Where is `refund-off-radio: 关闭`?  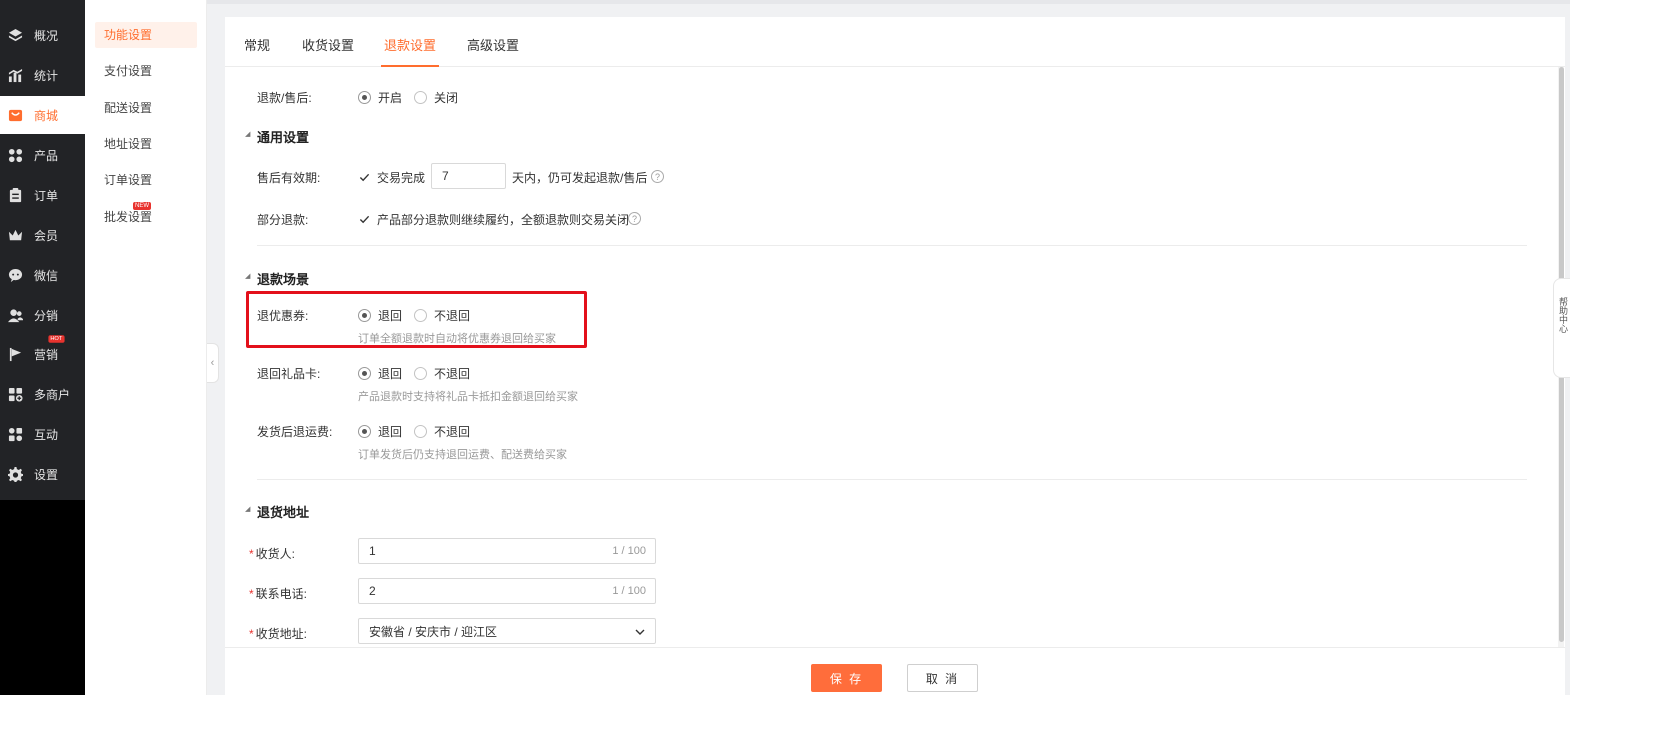 refund-off-radio: 关闭 is located at coordinates (436, 97).